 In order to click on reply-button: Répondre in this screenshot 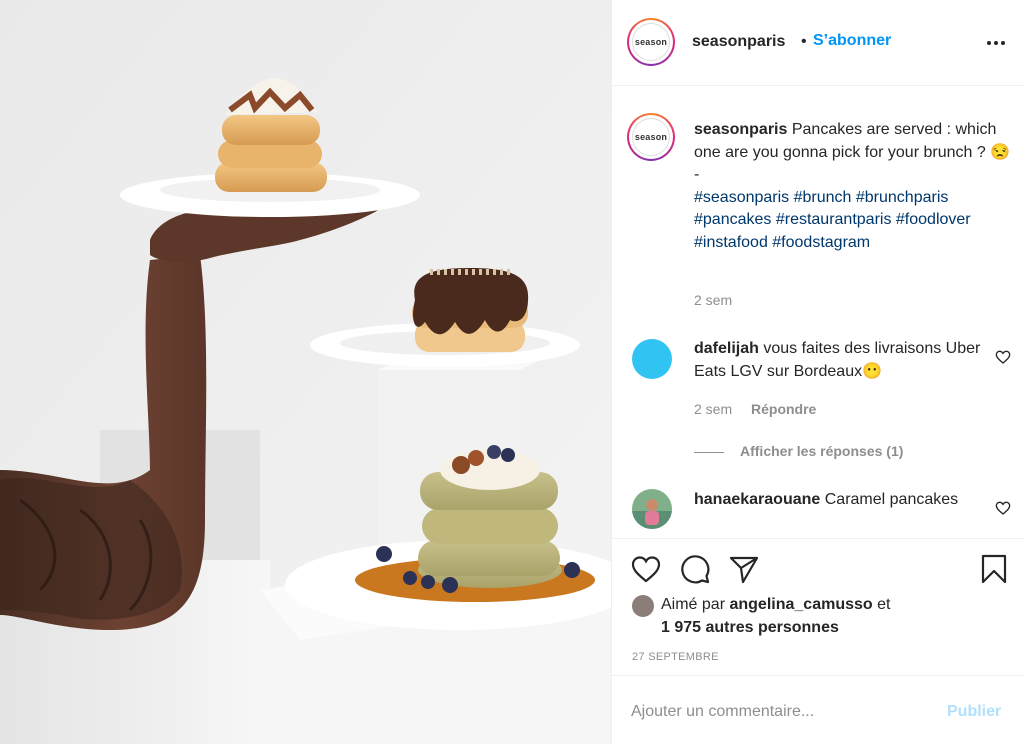, I will do `click(783, 409)`.